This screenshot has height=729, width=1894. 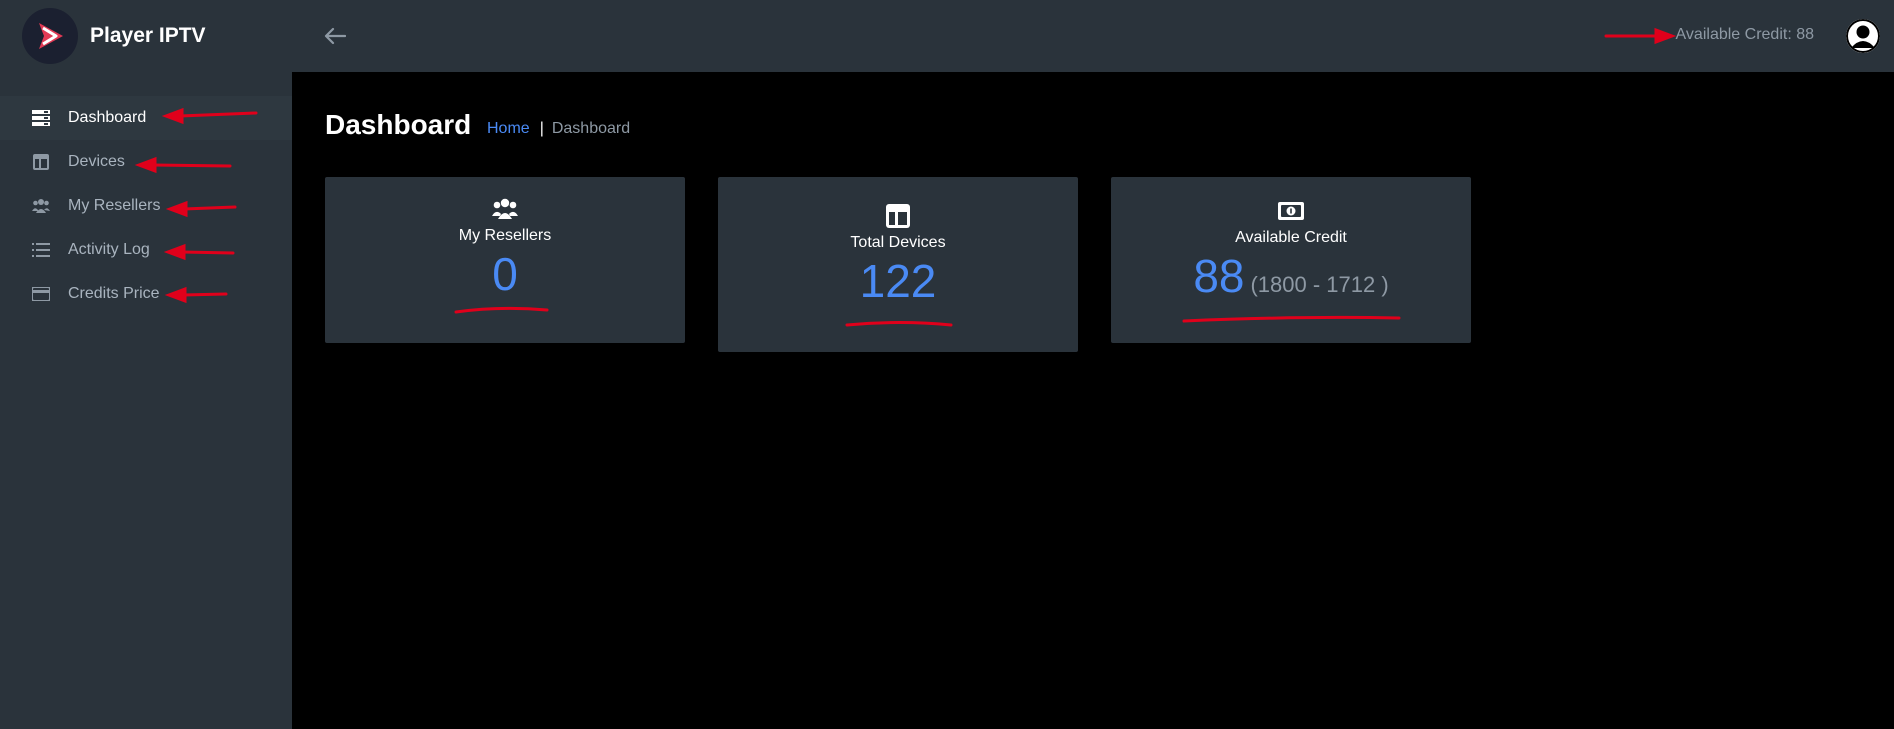 I want to click on sidebar-item-dashboard: Dashboard, so click(x=146, y=118).